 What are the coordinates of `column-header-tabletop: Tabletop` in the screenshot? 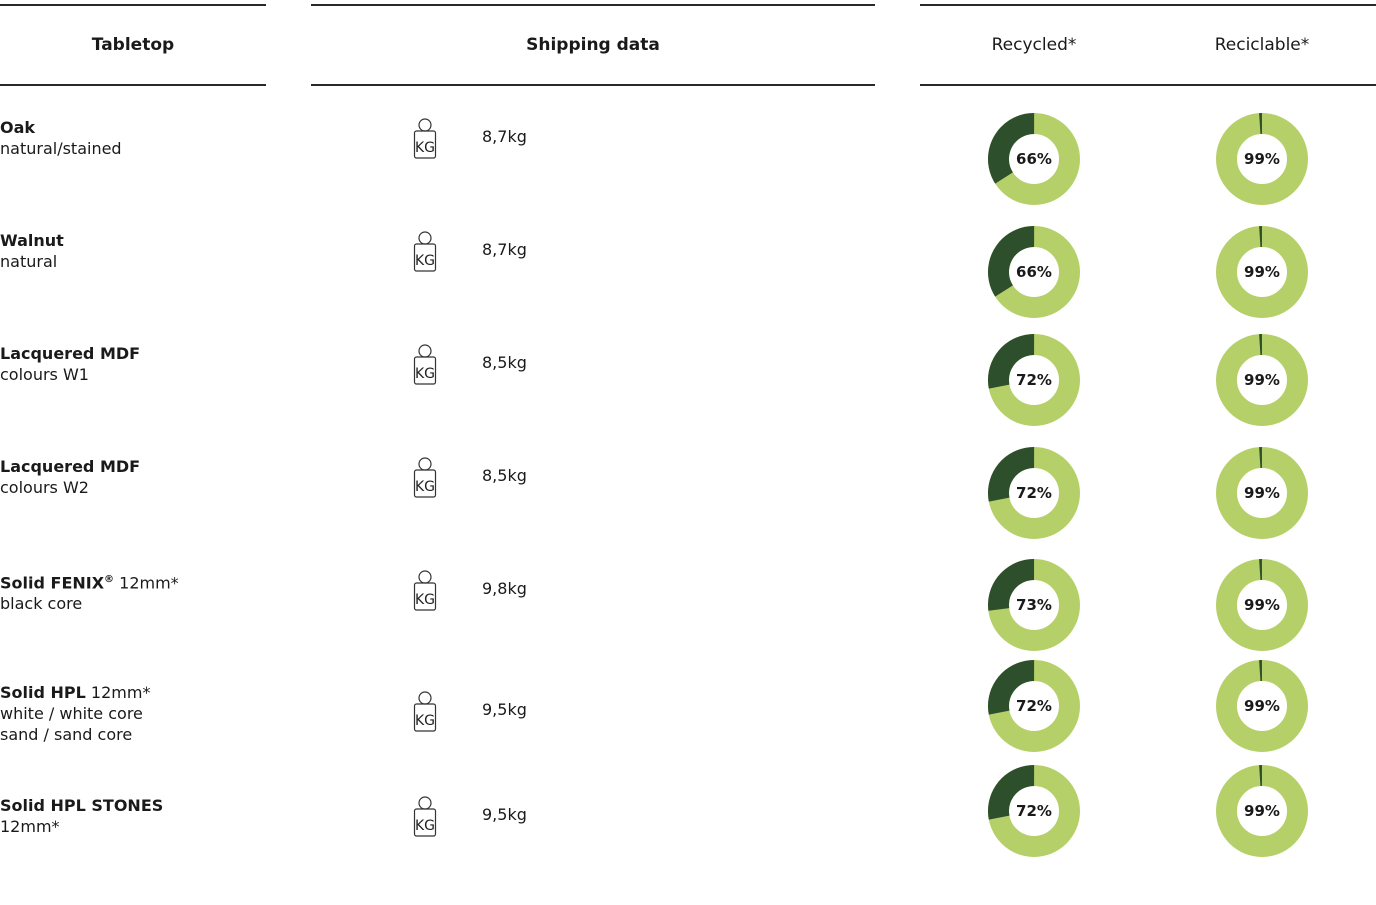 It's located at (133, 45).